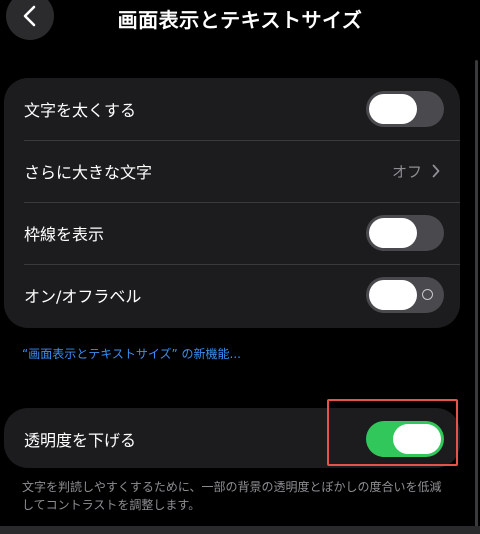  What do you see at coordinates (232, 171) in the screenshot?
I see `larger-text-row: さらに大きな文字 オフ` at bounding box center [232, 171].